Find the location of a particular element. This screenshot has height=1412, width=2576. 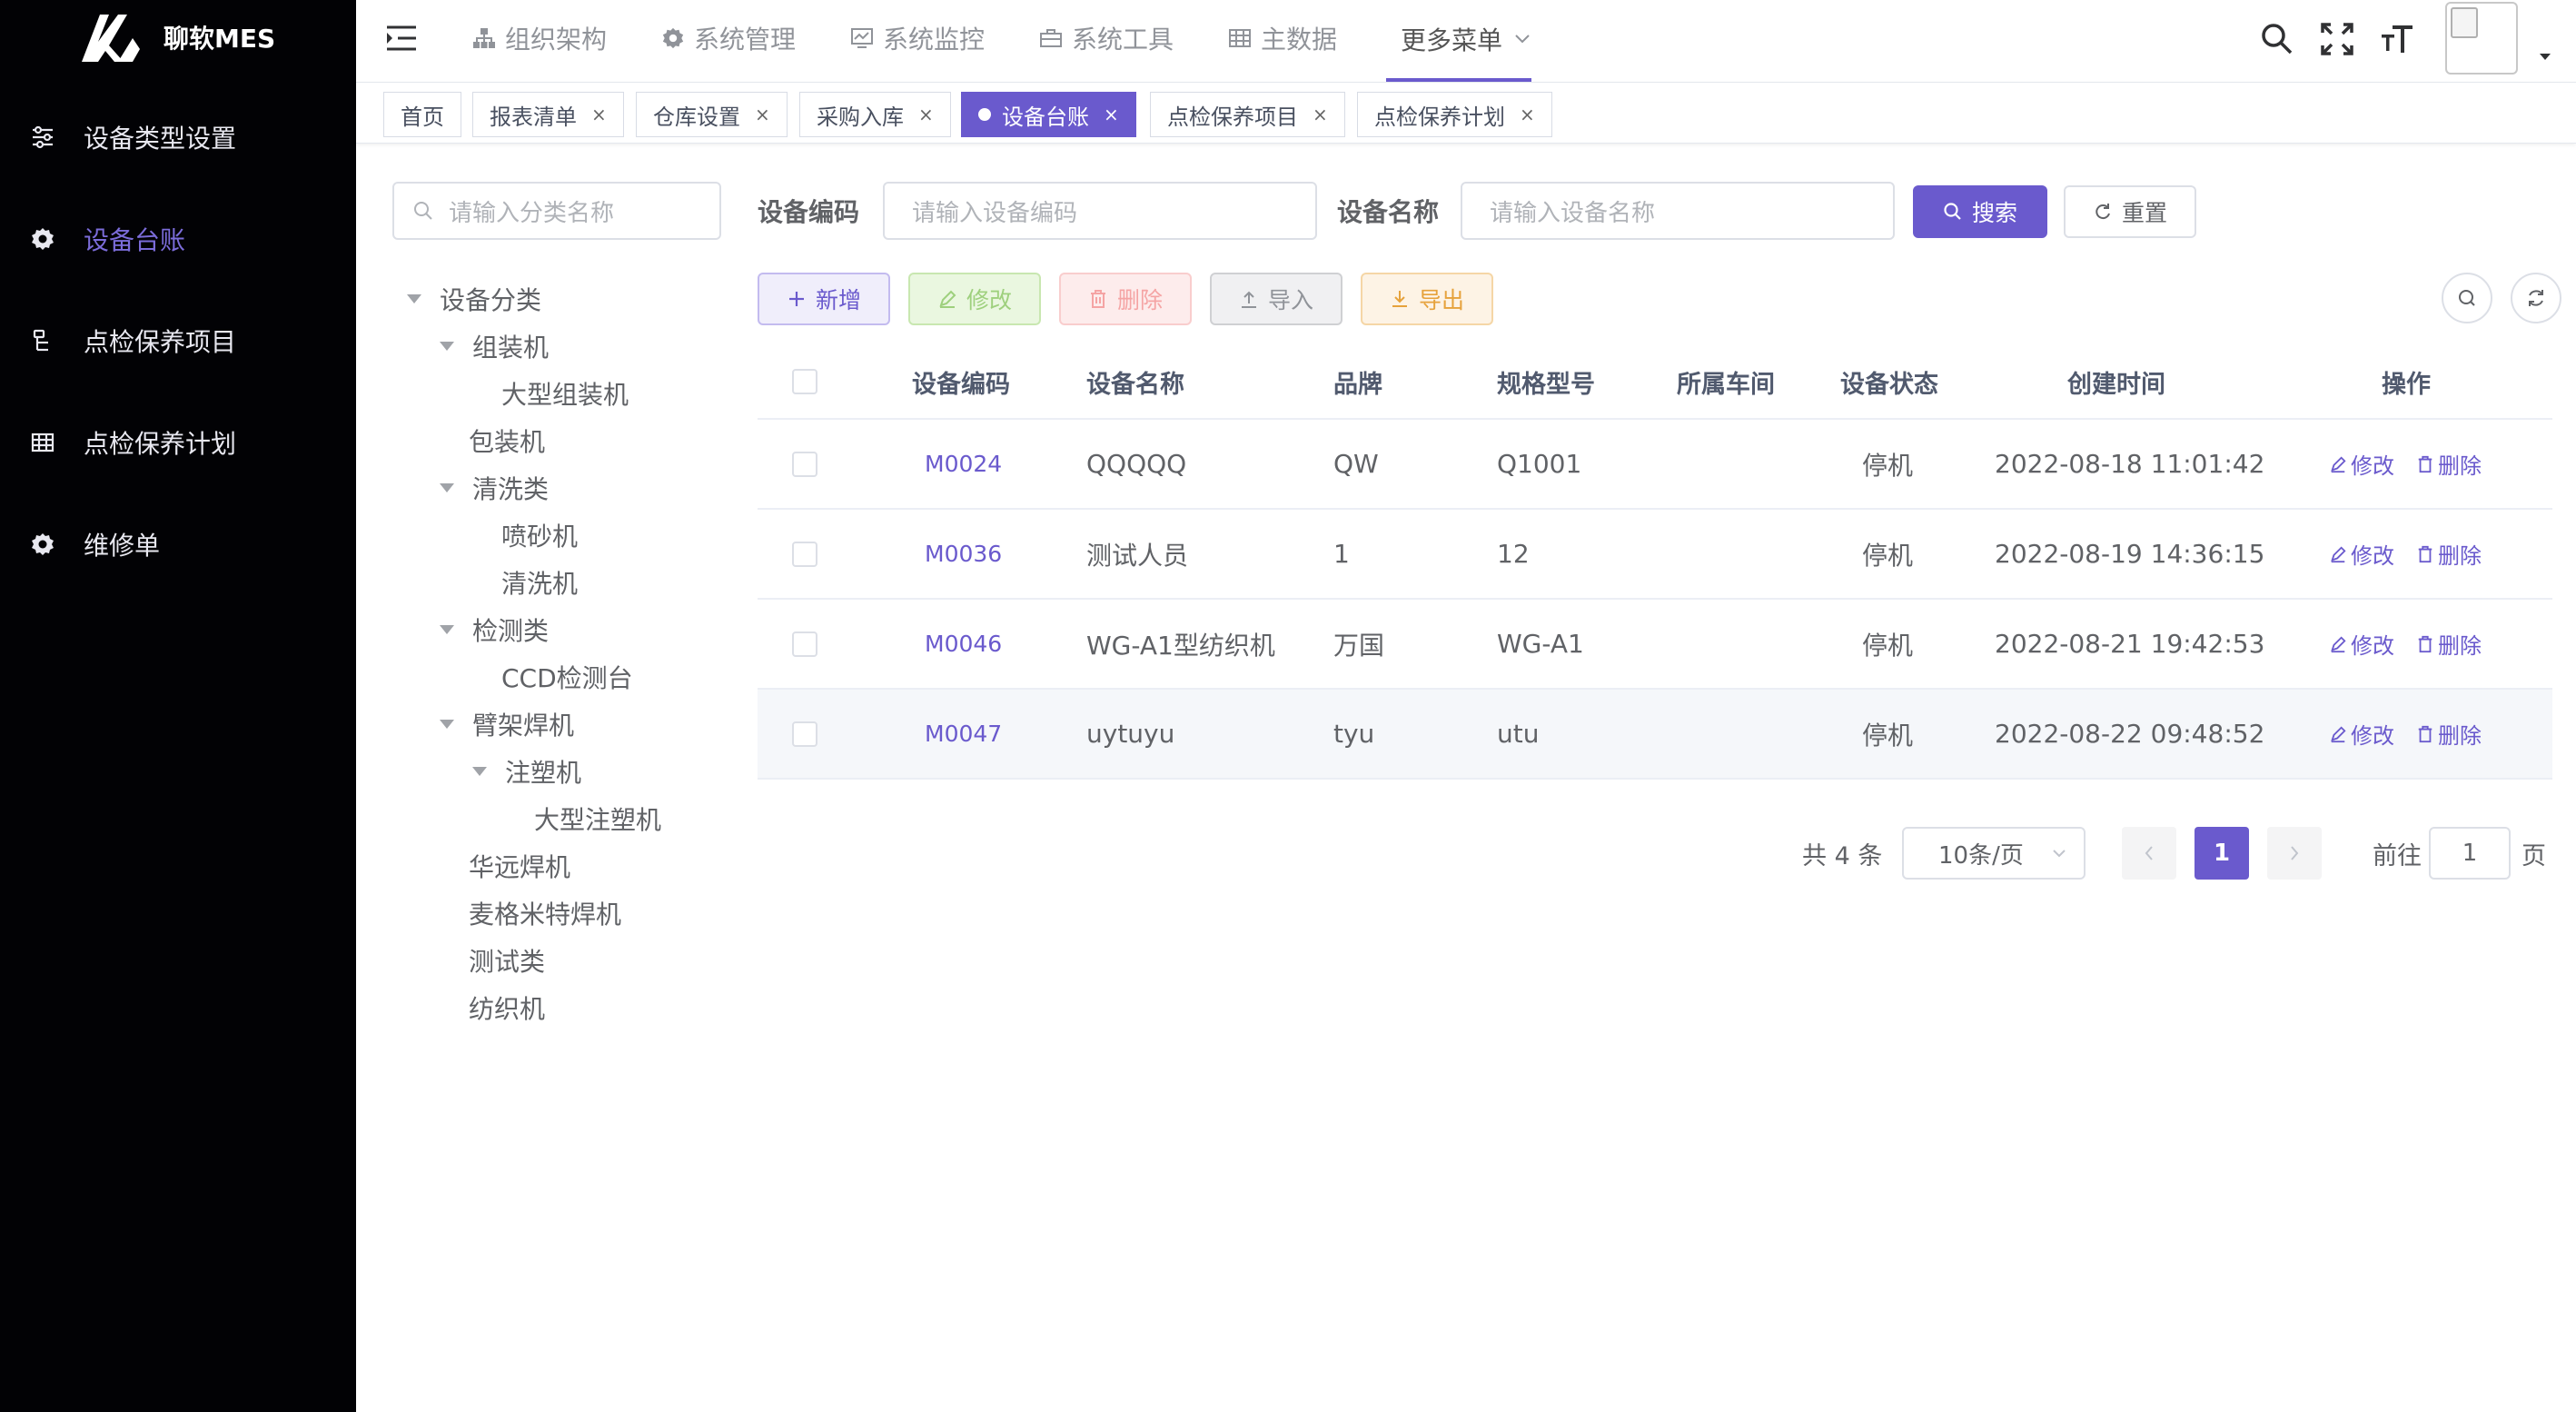

topnav-masterdata: 主数据 is located at coordinates (1282, 38).